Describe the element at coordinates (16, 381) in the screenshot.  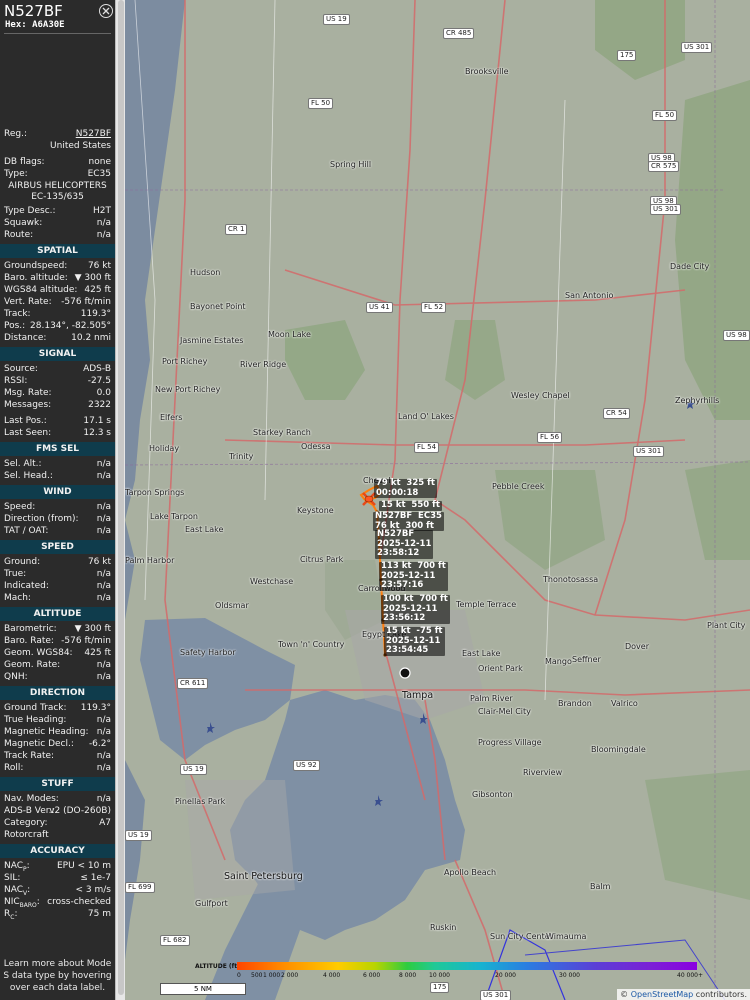
I see `rssi-label: RSSI:` at that location.